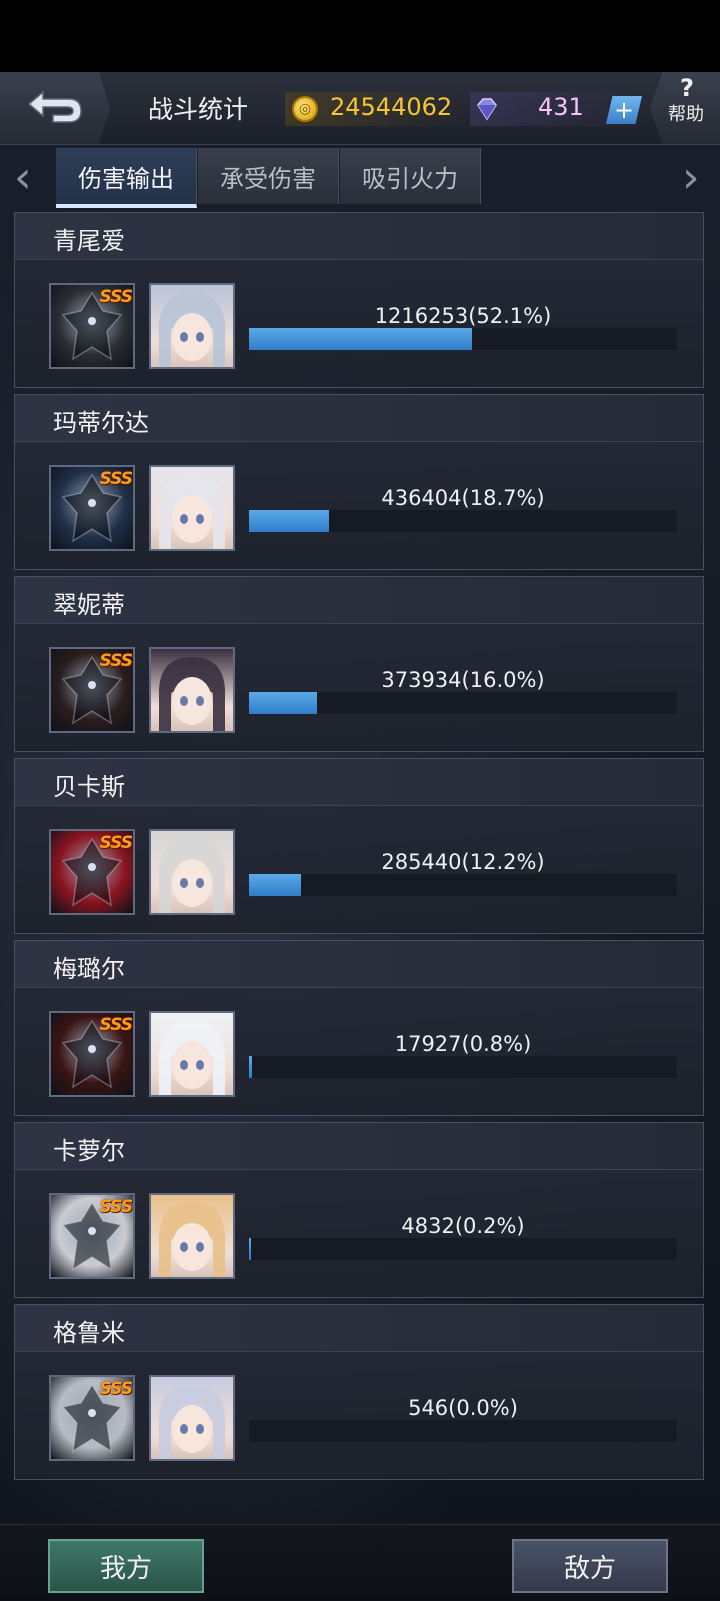  I want to click on player-card: 玛蒂尔达 SSS 436404(18.7%), so click(359, 482).